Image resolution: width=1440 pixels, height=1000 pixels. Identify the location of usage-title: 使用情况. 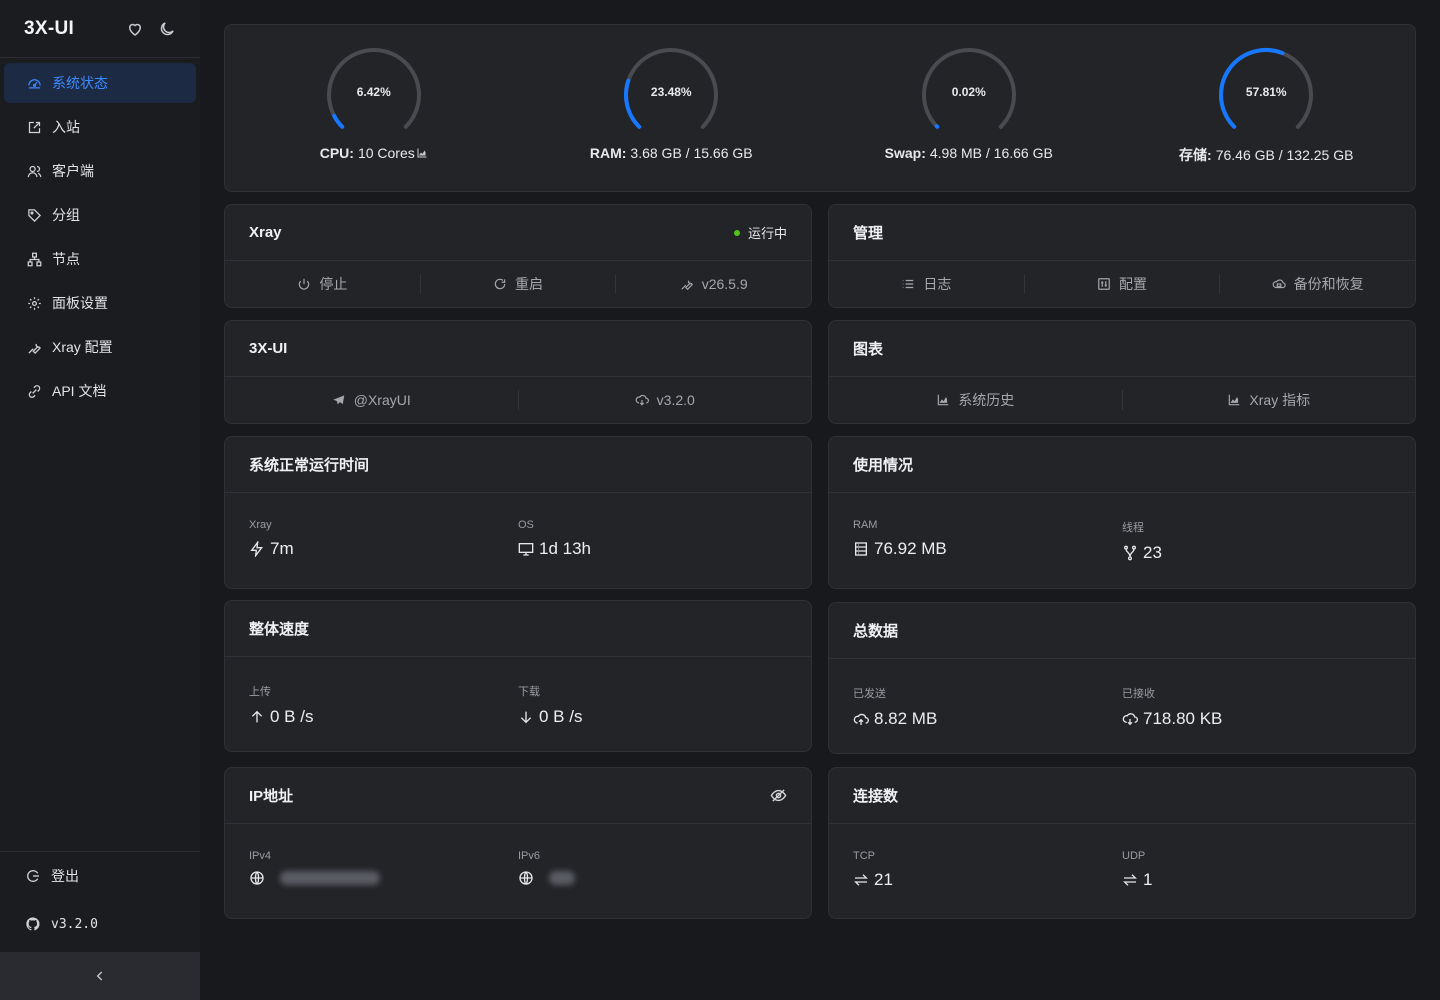
(883, 465).